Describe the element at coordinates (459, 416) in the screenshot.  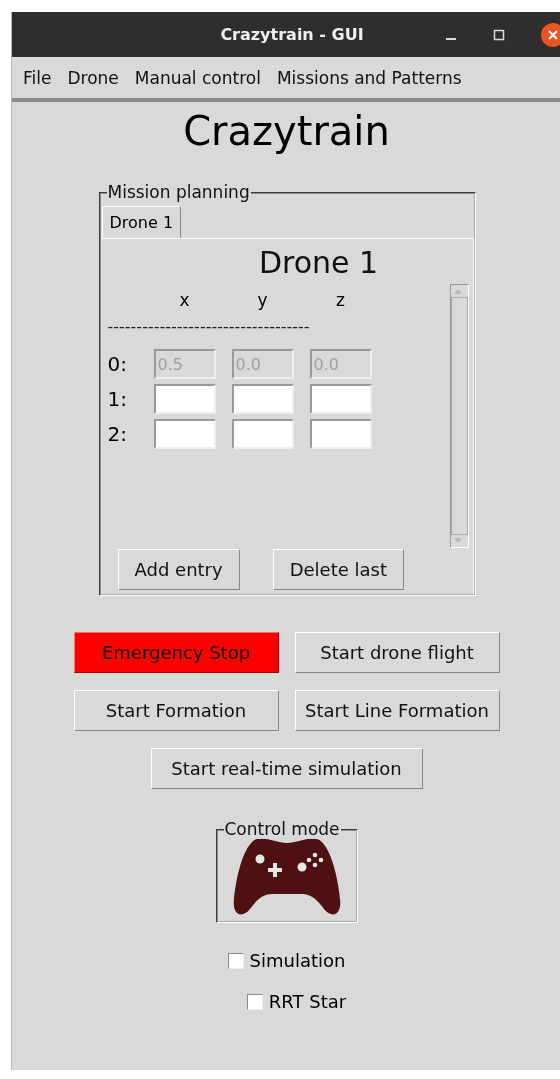
I see `scrollbar` at that location.